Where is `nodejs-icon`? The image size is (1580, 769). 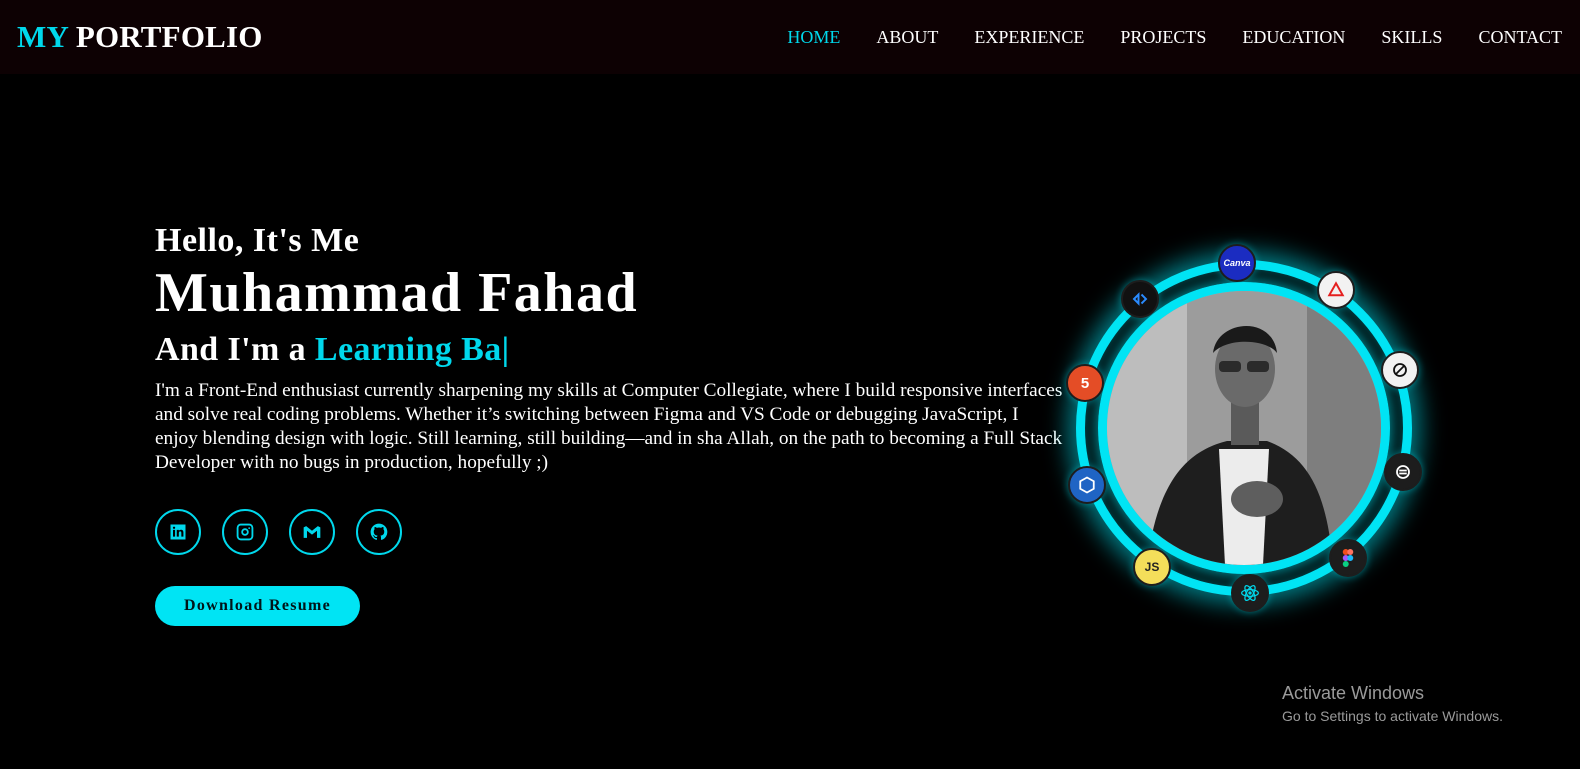 nodejs-icon is located at coordinates (1087, 485).